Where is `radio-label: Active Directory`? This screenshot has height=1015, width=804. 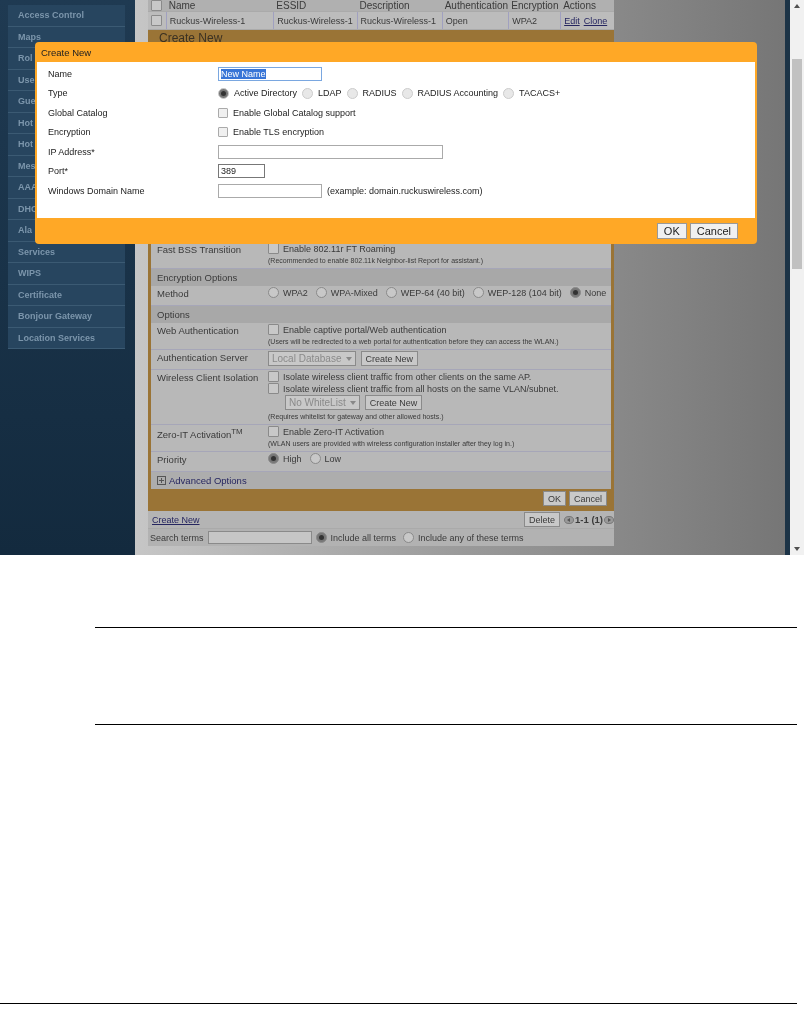 radio-label: Active Directory is located at coordinates (265, 93).